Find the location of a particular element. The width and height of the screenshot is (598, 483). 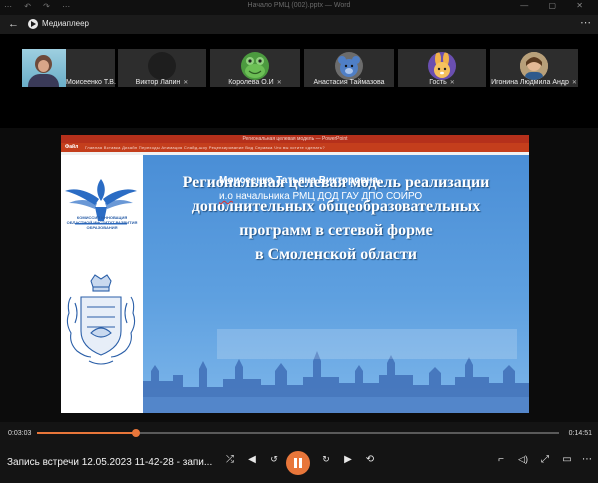

seek-bar-progress is located at coordinates (87, 433).